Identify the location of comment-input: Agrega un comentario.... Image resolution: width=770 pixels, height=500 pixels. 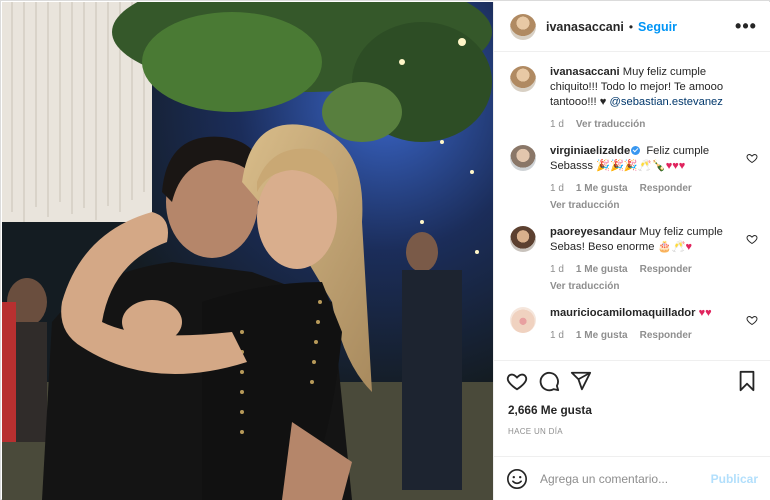
(625, 479).